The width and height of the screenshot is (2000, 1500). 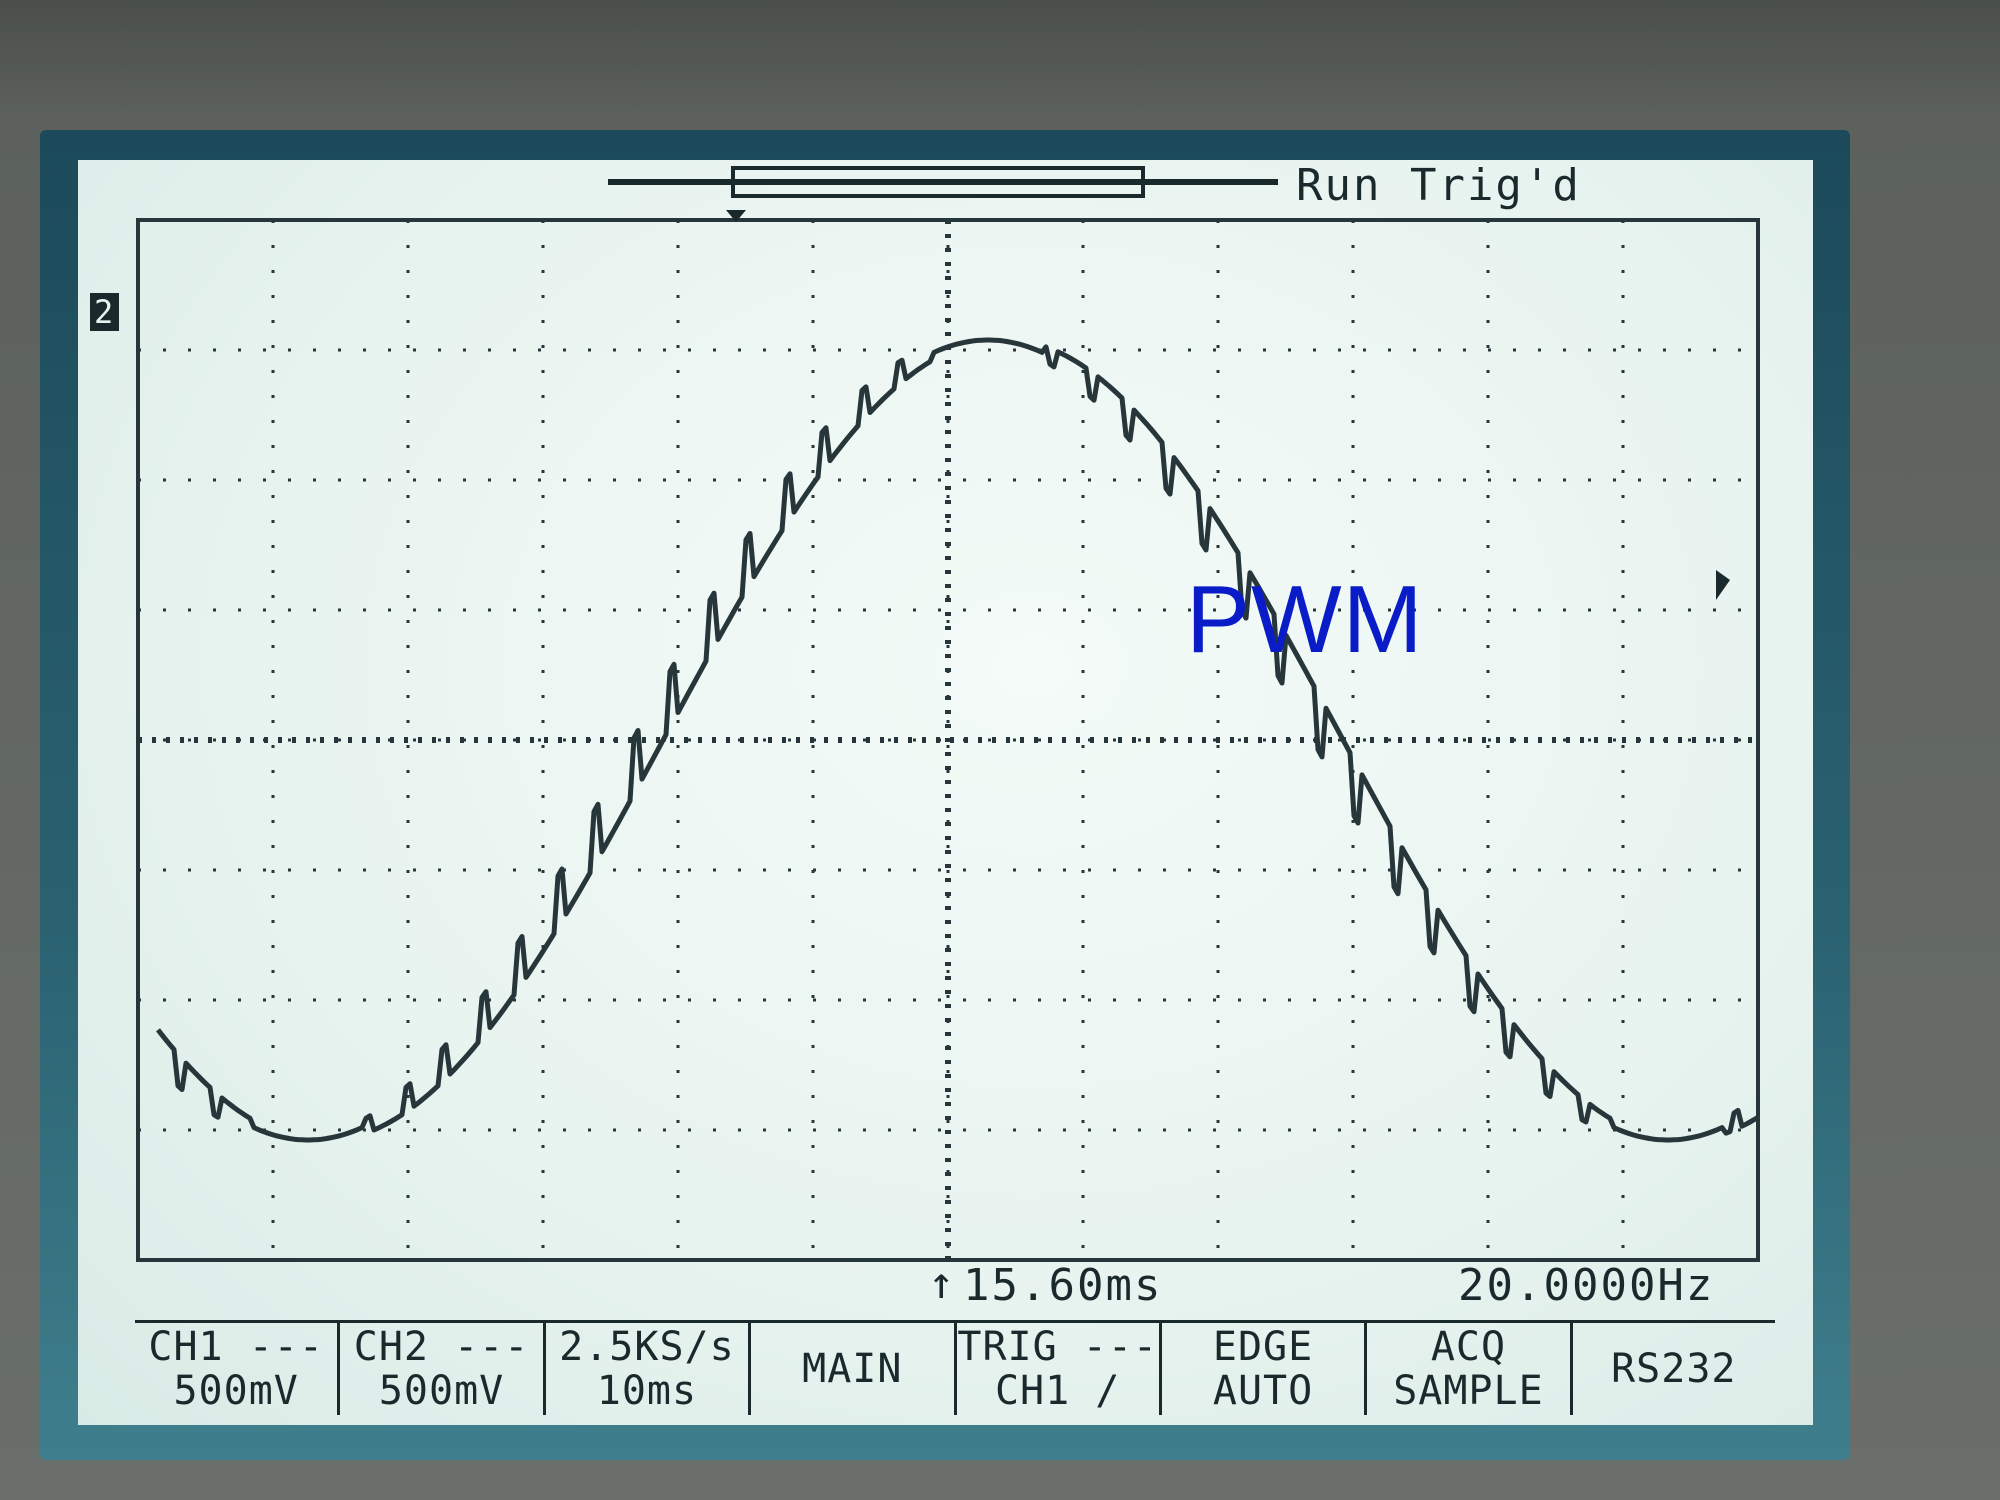 I want to click on menu-cell-line2: AUTO, so click(x=1263, y=1391).